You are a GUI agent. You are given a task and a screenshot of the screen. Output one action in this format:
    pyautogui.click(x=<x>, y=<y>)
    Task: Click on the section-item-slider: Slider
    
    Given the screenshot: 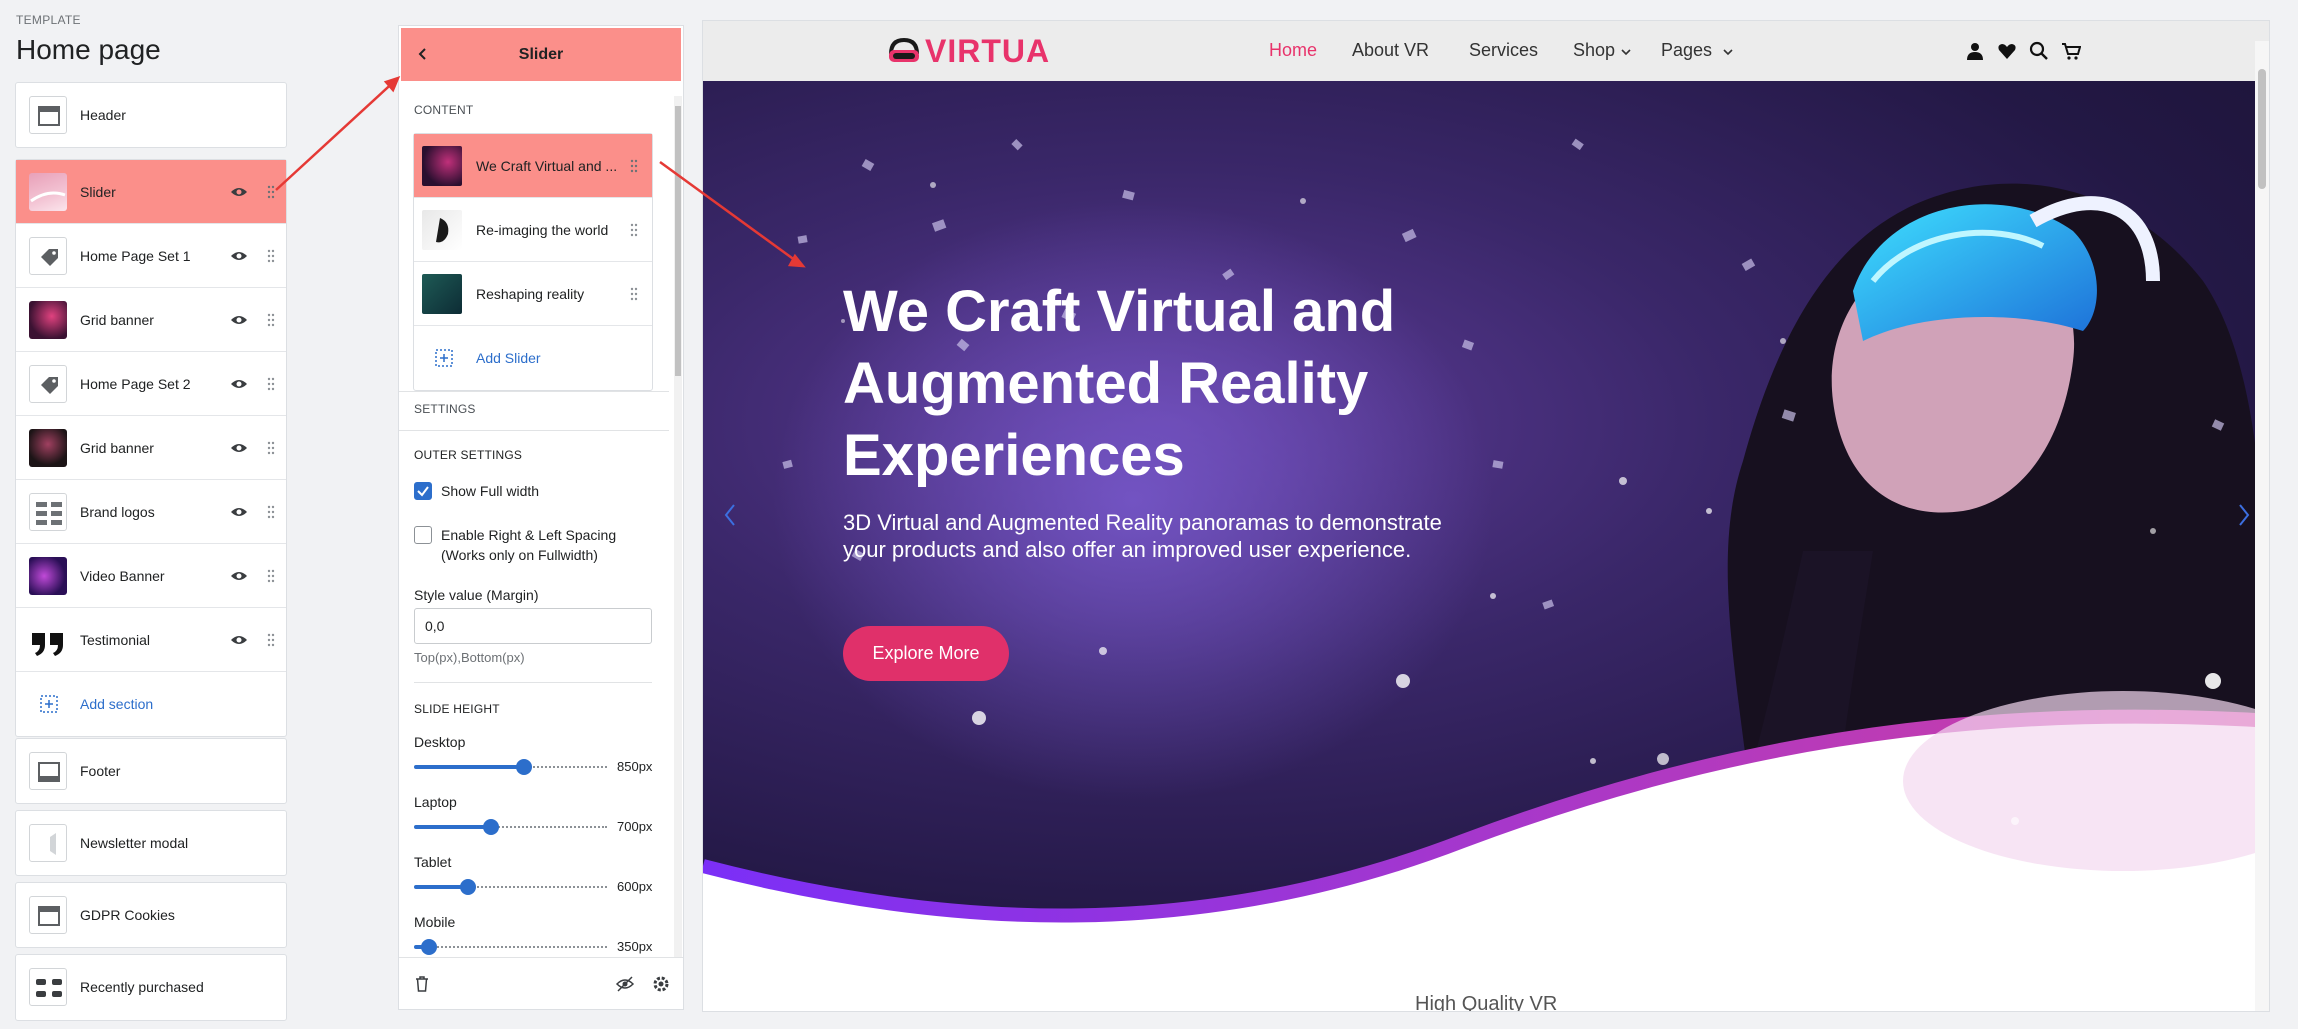 What is the action you would take?
    pyautogui.click(x=151, y=192)
    